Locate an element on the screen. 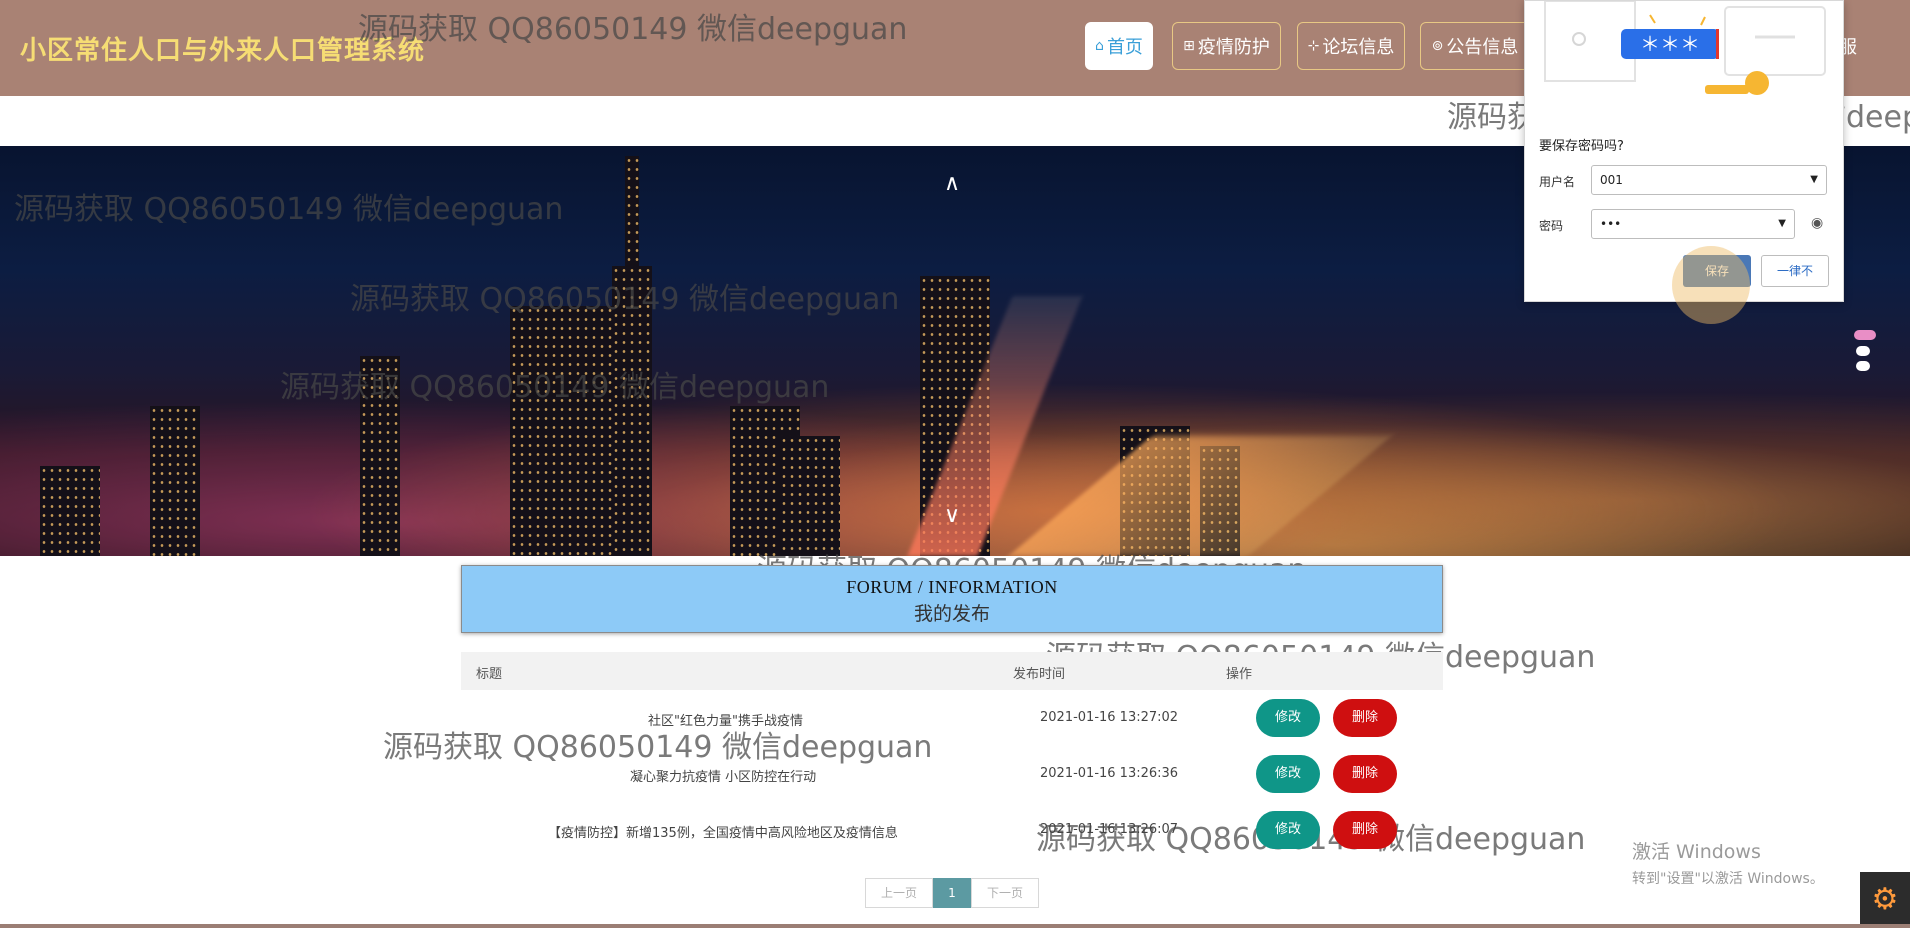  grid-icon: ⊹ is located at coordinates (1313, 46).